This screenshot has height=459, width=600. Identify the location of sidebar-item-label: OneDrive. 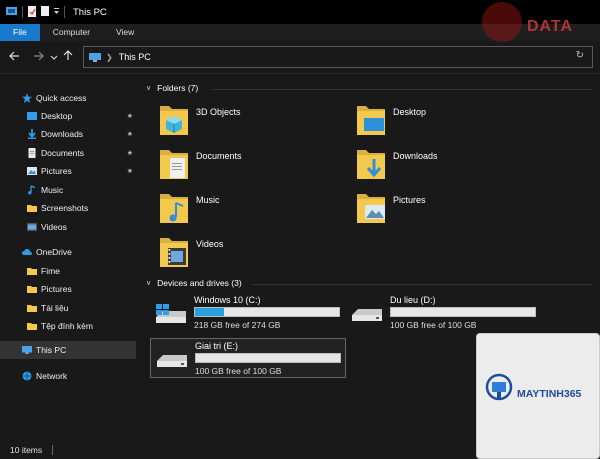
(54, 252).